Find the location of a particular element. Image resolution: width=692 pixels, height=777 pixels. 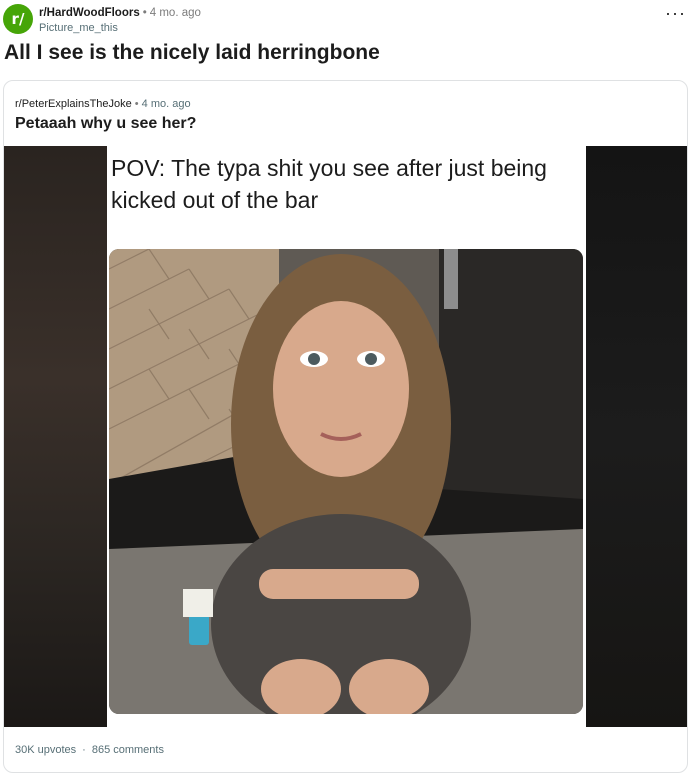

subreddit-link: r/HardWoodFloors is located at coordinates (89, 13).